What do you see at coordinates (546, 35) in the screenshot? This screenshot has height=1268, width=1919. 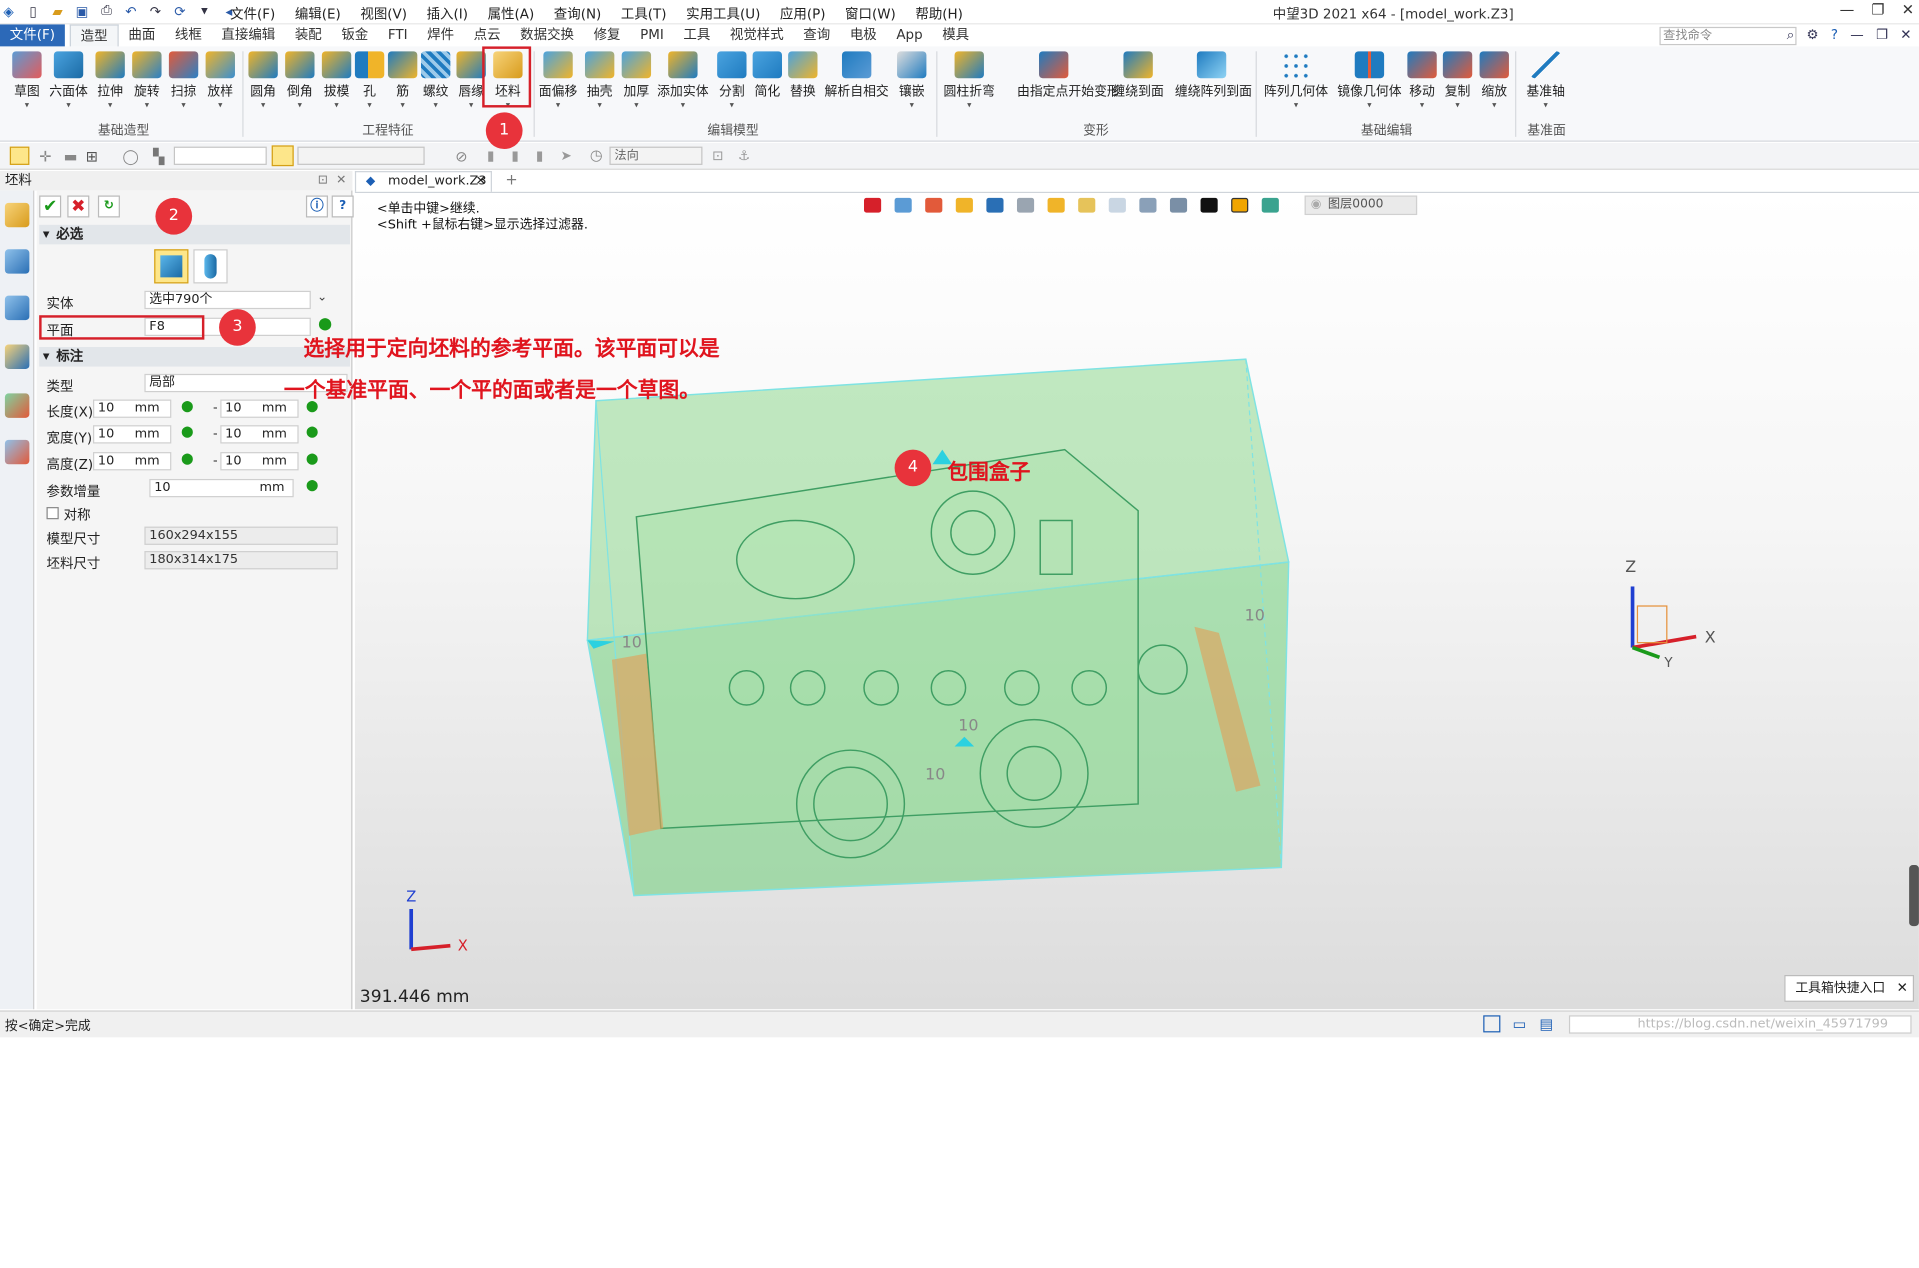 I see `tab-data-exchange: 数据交换` at bounding box center [546, 35].